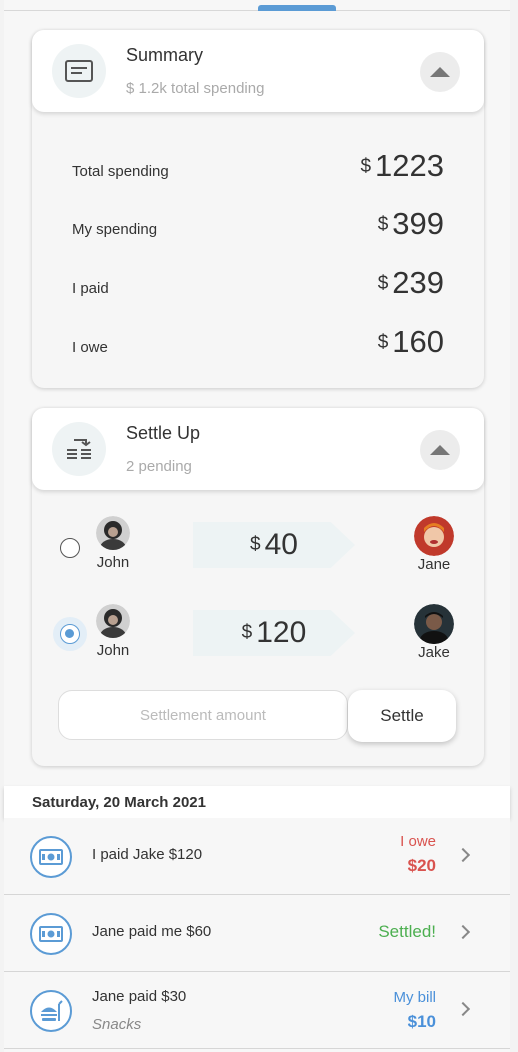 The width and height of the screenshot is (518, 1052). What do you see at coordinates (79, 71) in the screenshot?
I see `receipt-icon` at bounding box center [79, 71].